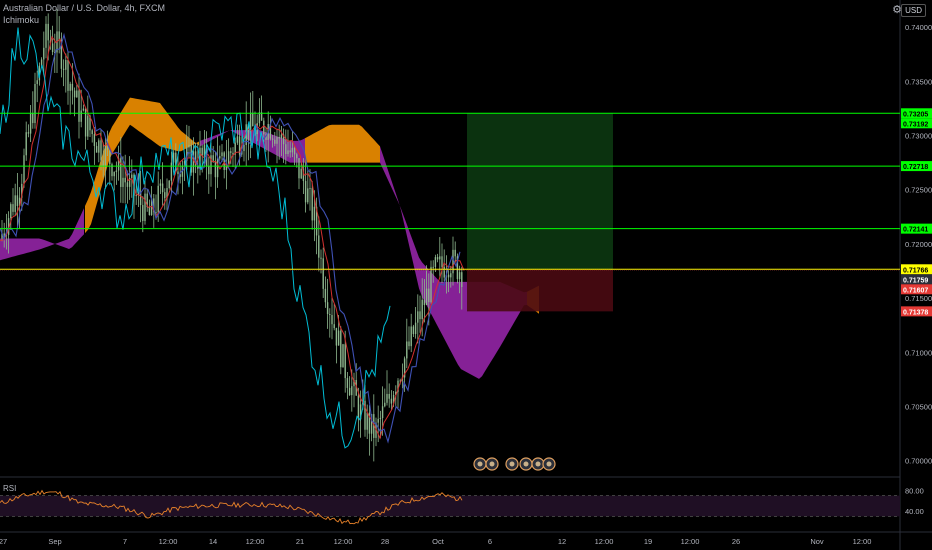 Image resolution: width=932 pixels, height=550 pixels. What do you see at coordinates (918, 352) in the screenshot?
I see `price-axis-tick: 0.71000` at bounding box center [918, 352].